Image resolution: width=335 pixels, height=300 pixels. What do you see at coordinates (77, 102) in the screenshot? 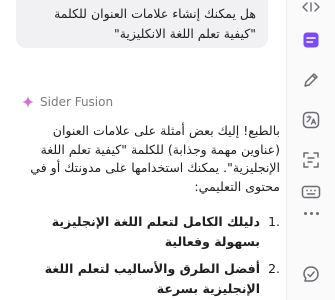
I see `assistant-name: Sider Fusion` at bounding box center [77, 102].